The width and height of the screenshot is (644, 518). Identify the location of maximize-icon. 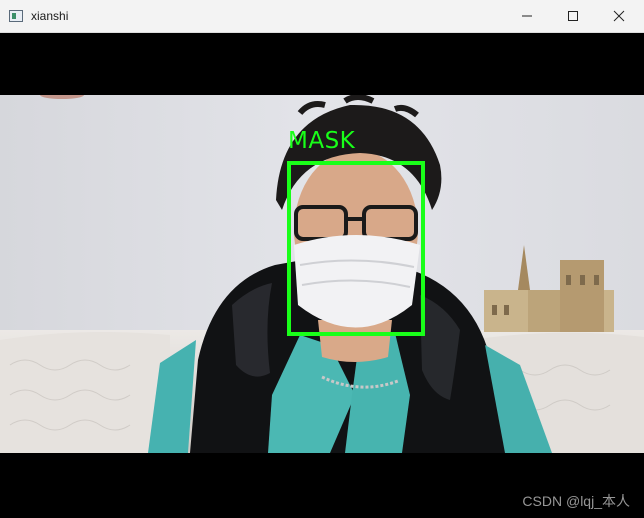
(573, 16).